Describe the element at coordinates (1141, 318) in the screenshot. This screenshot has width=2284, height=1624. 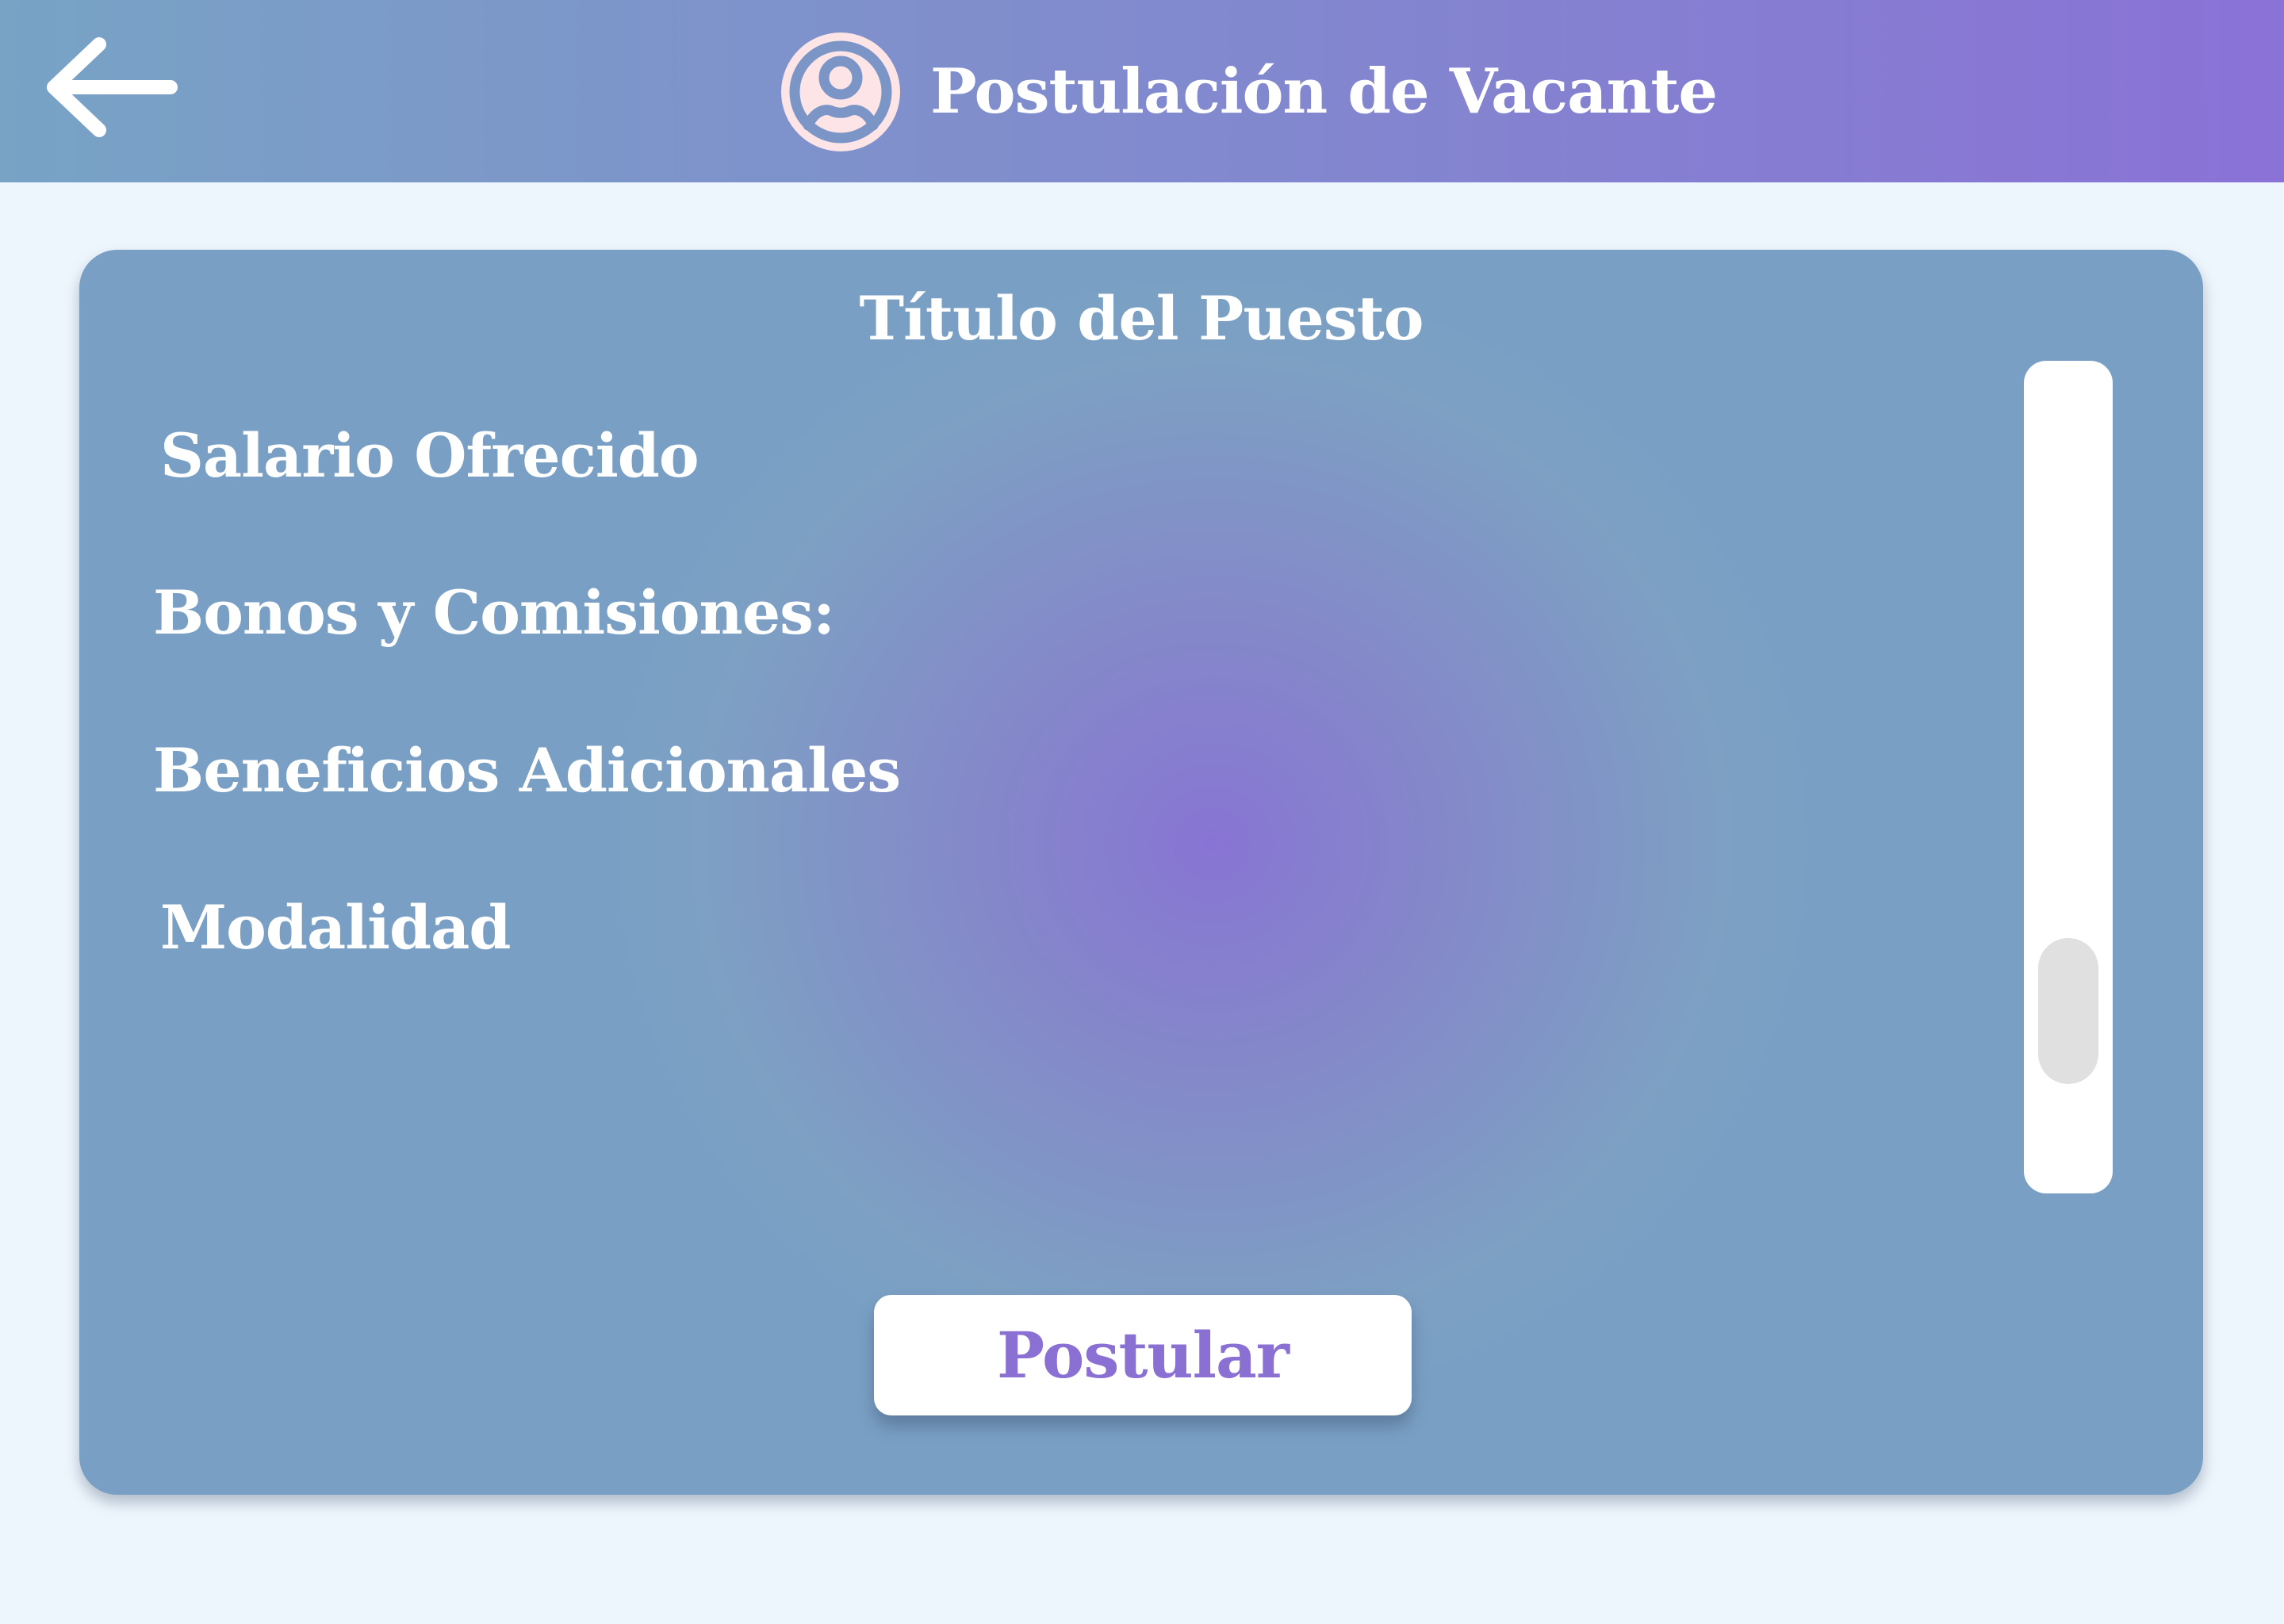
I see `job-title: Título del Puesto` at that location.